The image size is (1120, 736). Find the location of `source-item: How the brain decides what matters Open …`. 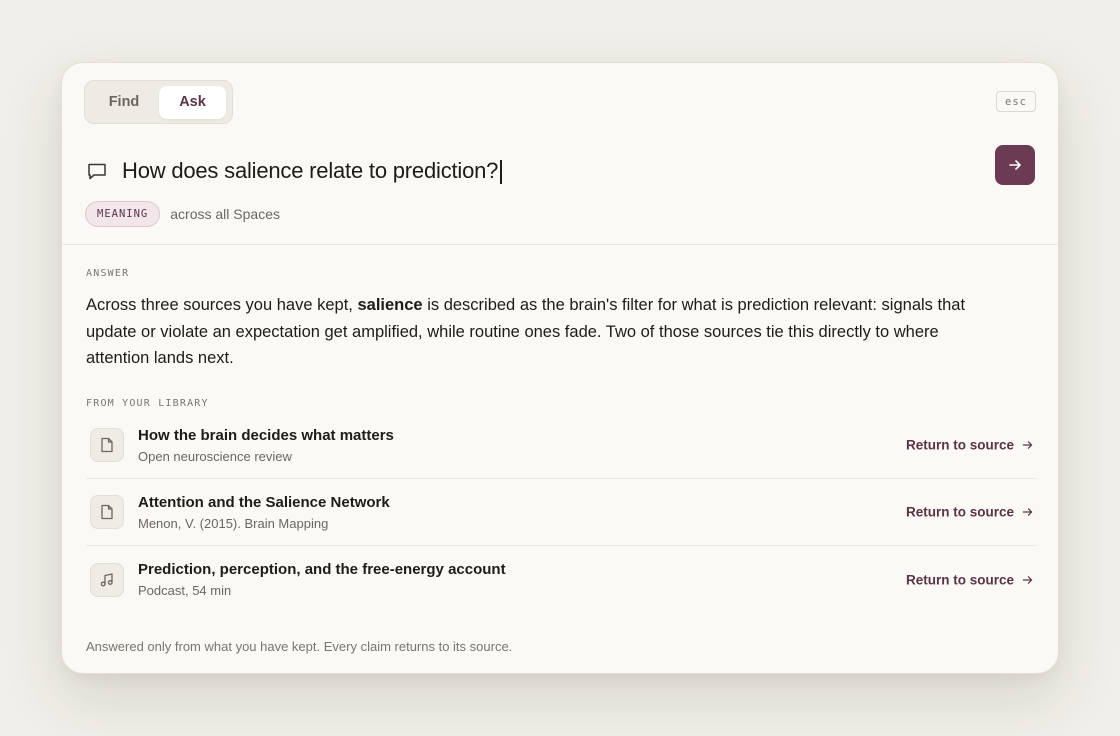

source-item: How the brain decides what matters Open … is located at coordinates (561, 445).